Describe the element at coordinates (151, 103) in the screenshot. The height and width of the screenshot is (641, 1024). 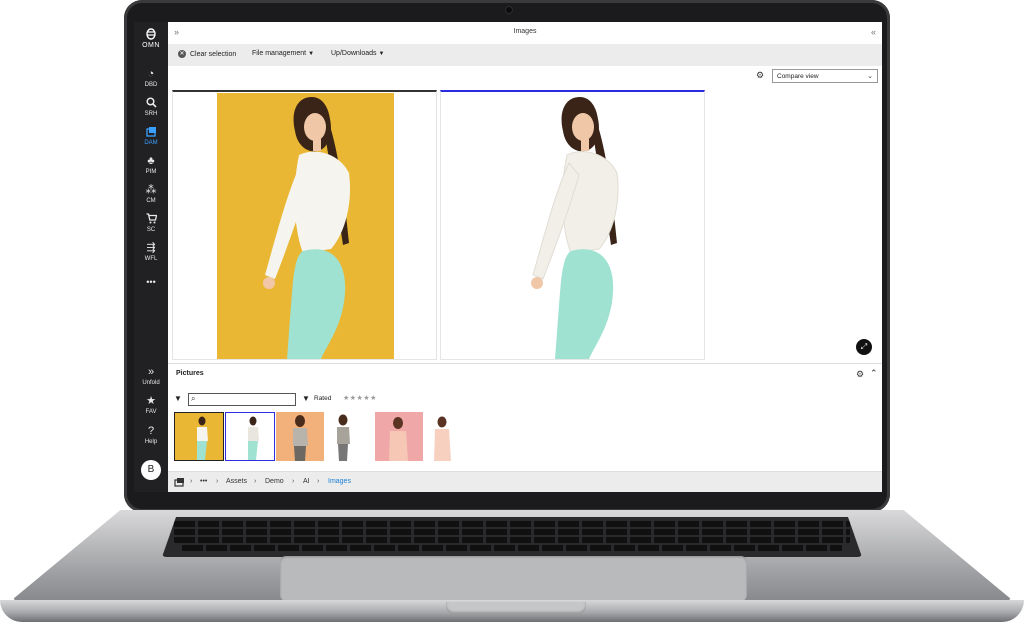
I see `search-icon` at that location.